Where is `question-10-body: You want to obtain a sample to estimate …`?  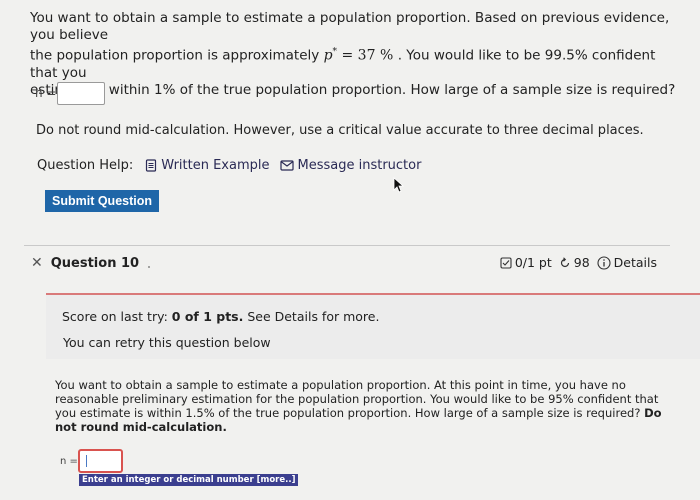
question-10-body: You want to obtain a sample to estimate … is located at coordinates (357, 399).